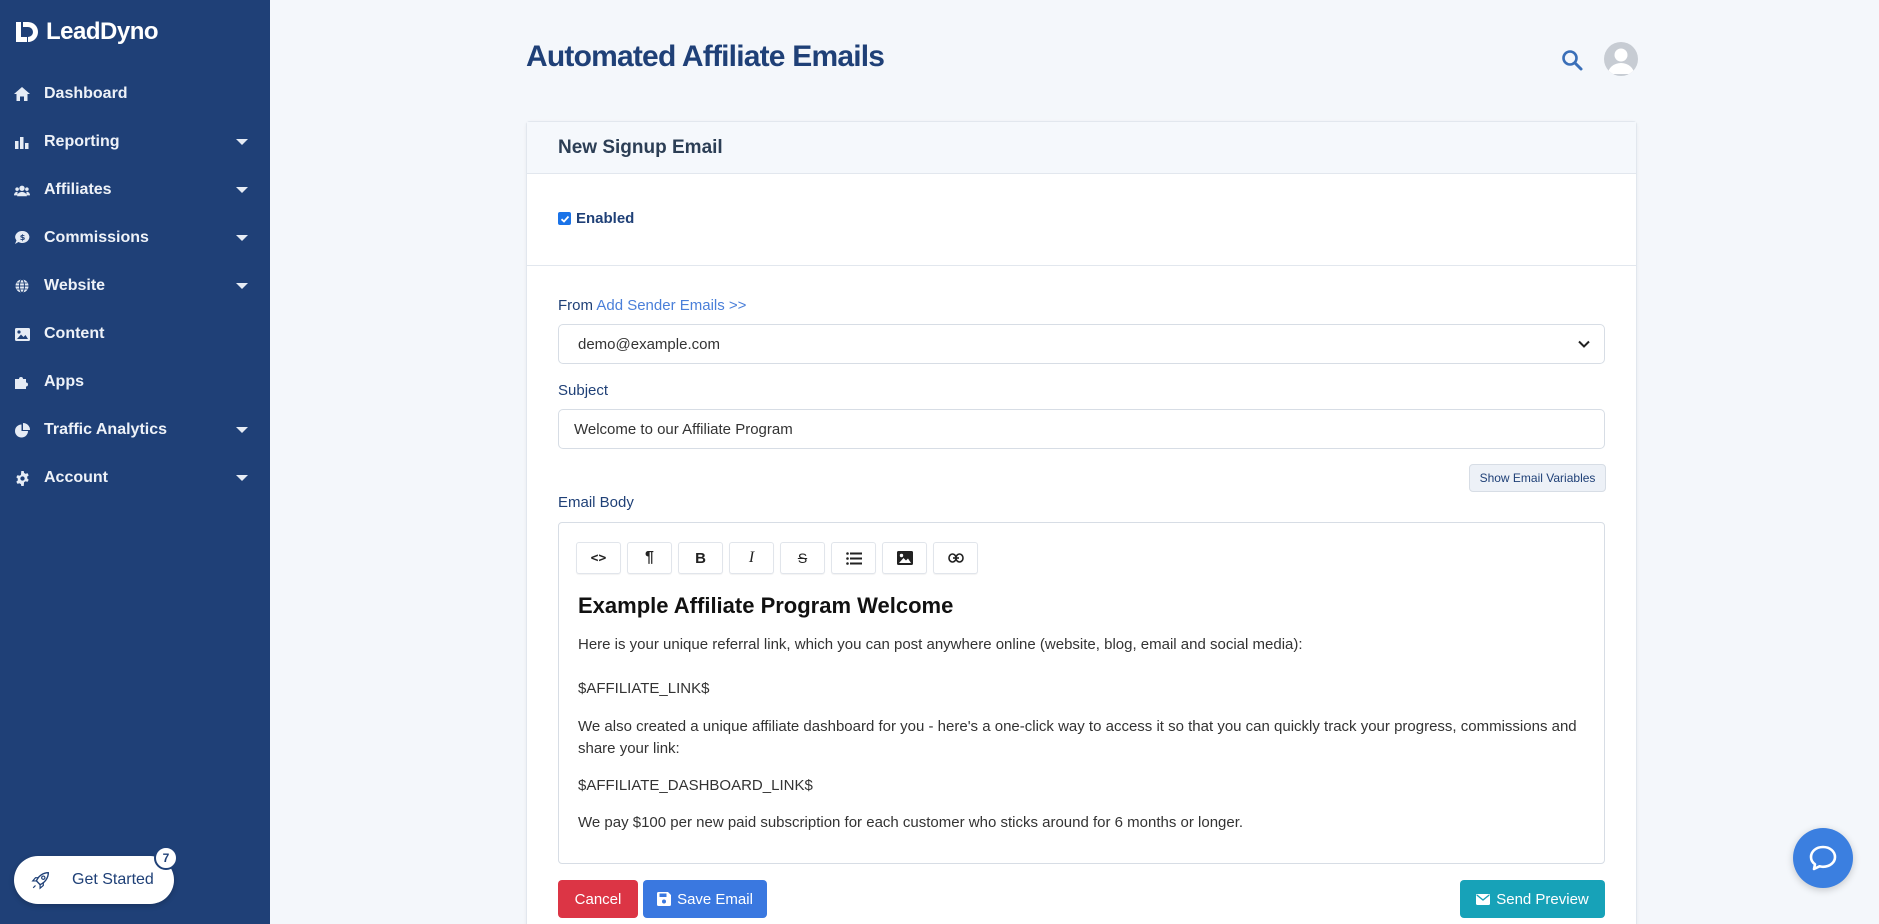  Describe the element at coordinates (1542, 899) in the screenshot. I see `send-preview-button-label: Send Preview` at that location.